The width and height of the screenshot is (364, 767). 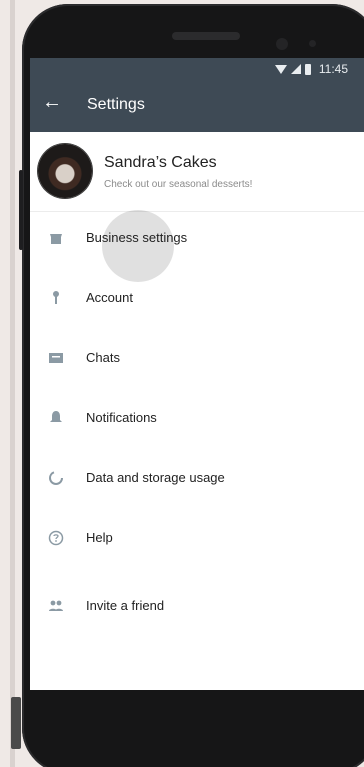 I want to click on data-usage-icon, so click(x=56, y=478).